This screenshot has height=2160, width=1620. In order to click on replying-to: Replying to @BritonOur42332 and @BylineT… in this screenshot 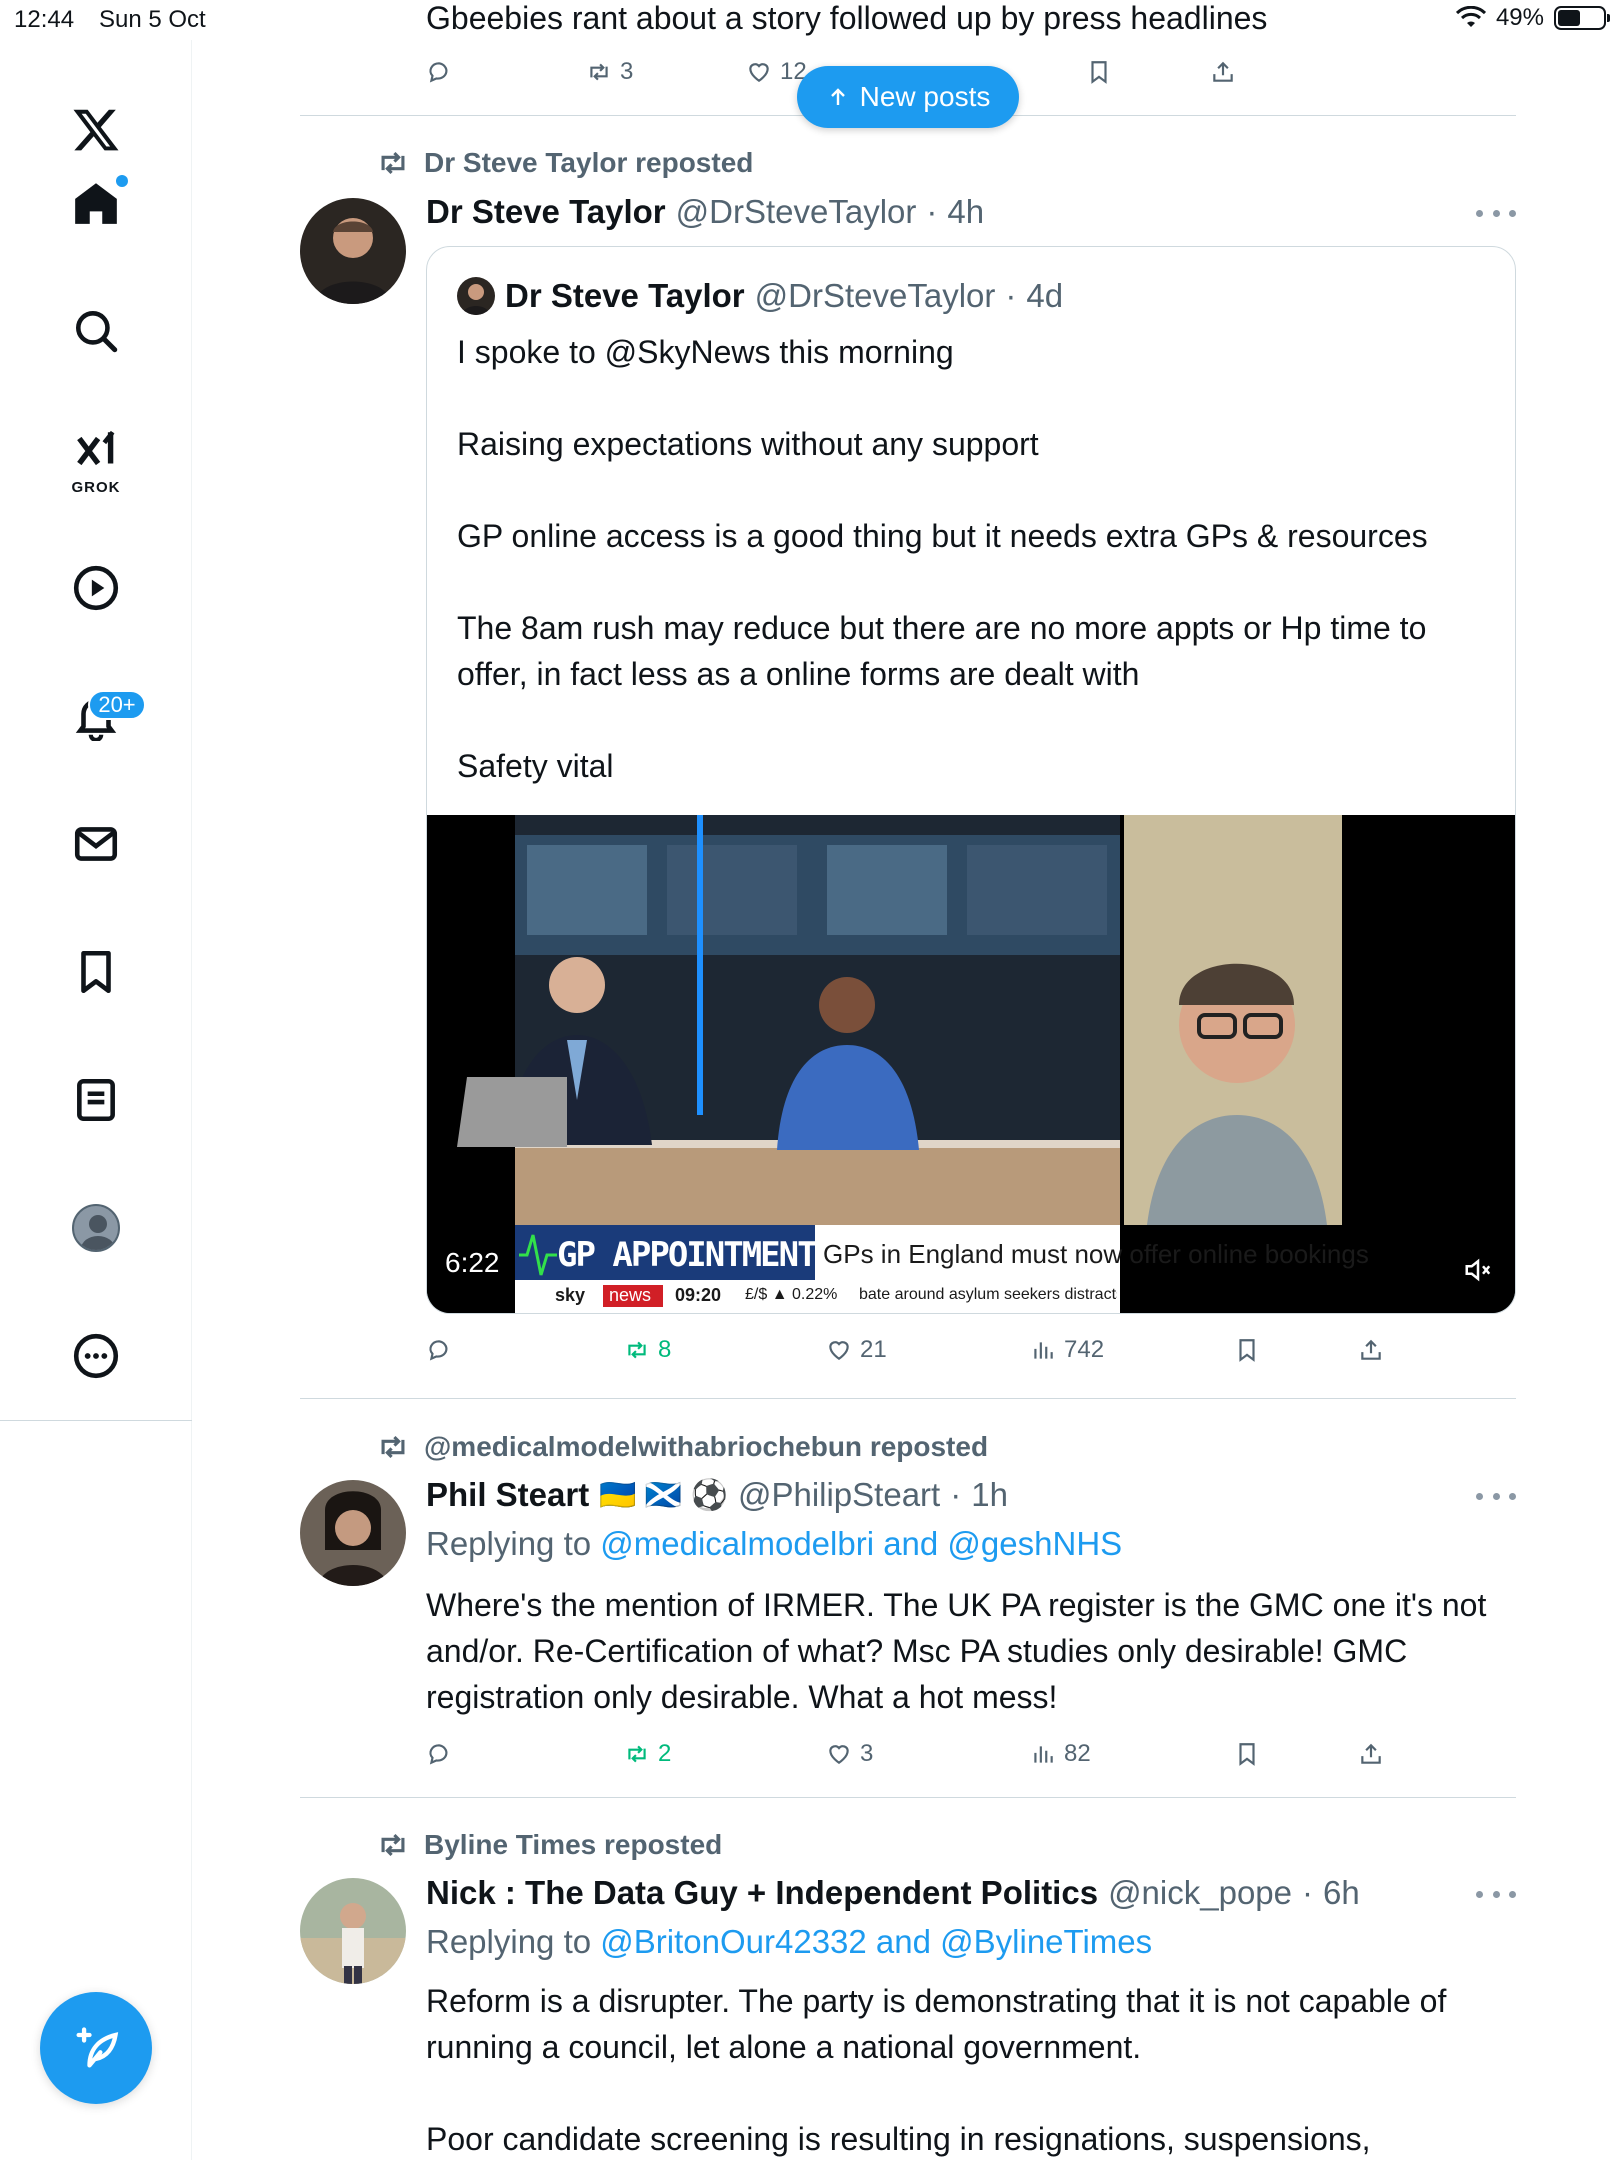, I will do `click(789, 1942)`.